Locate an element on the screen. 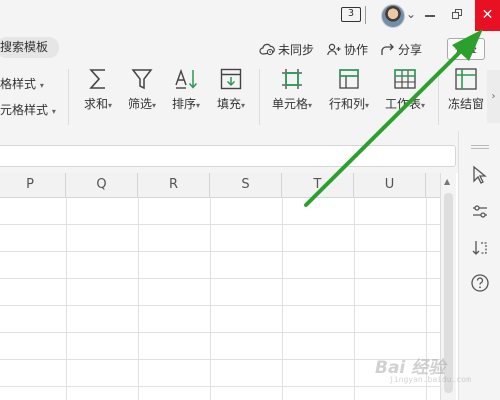 The image size is (500, 400). help-icon is located at coordinates (480, 284).